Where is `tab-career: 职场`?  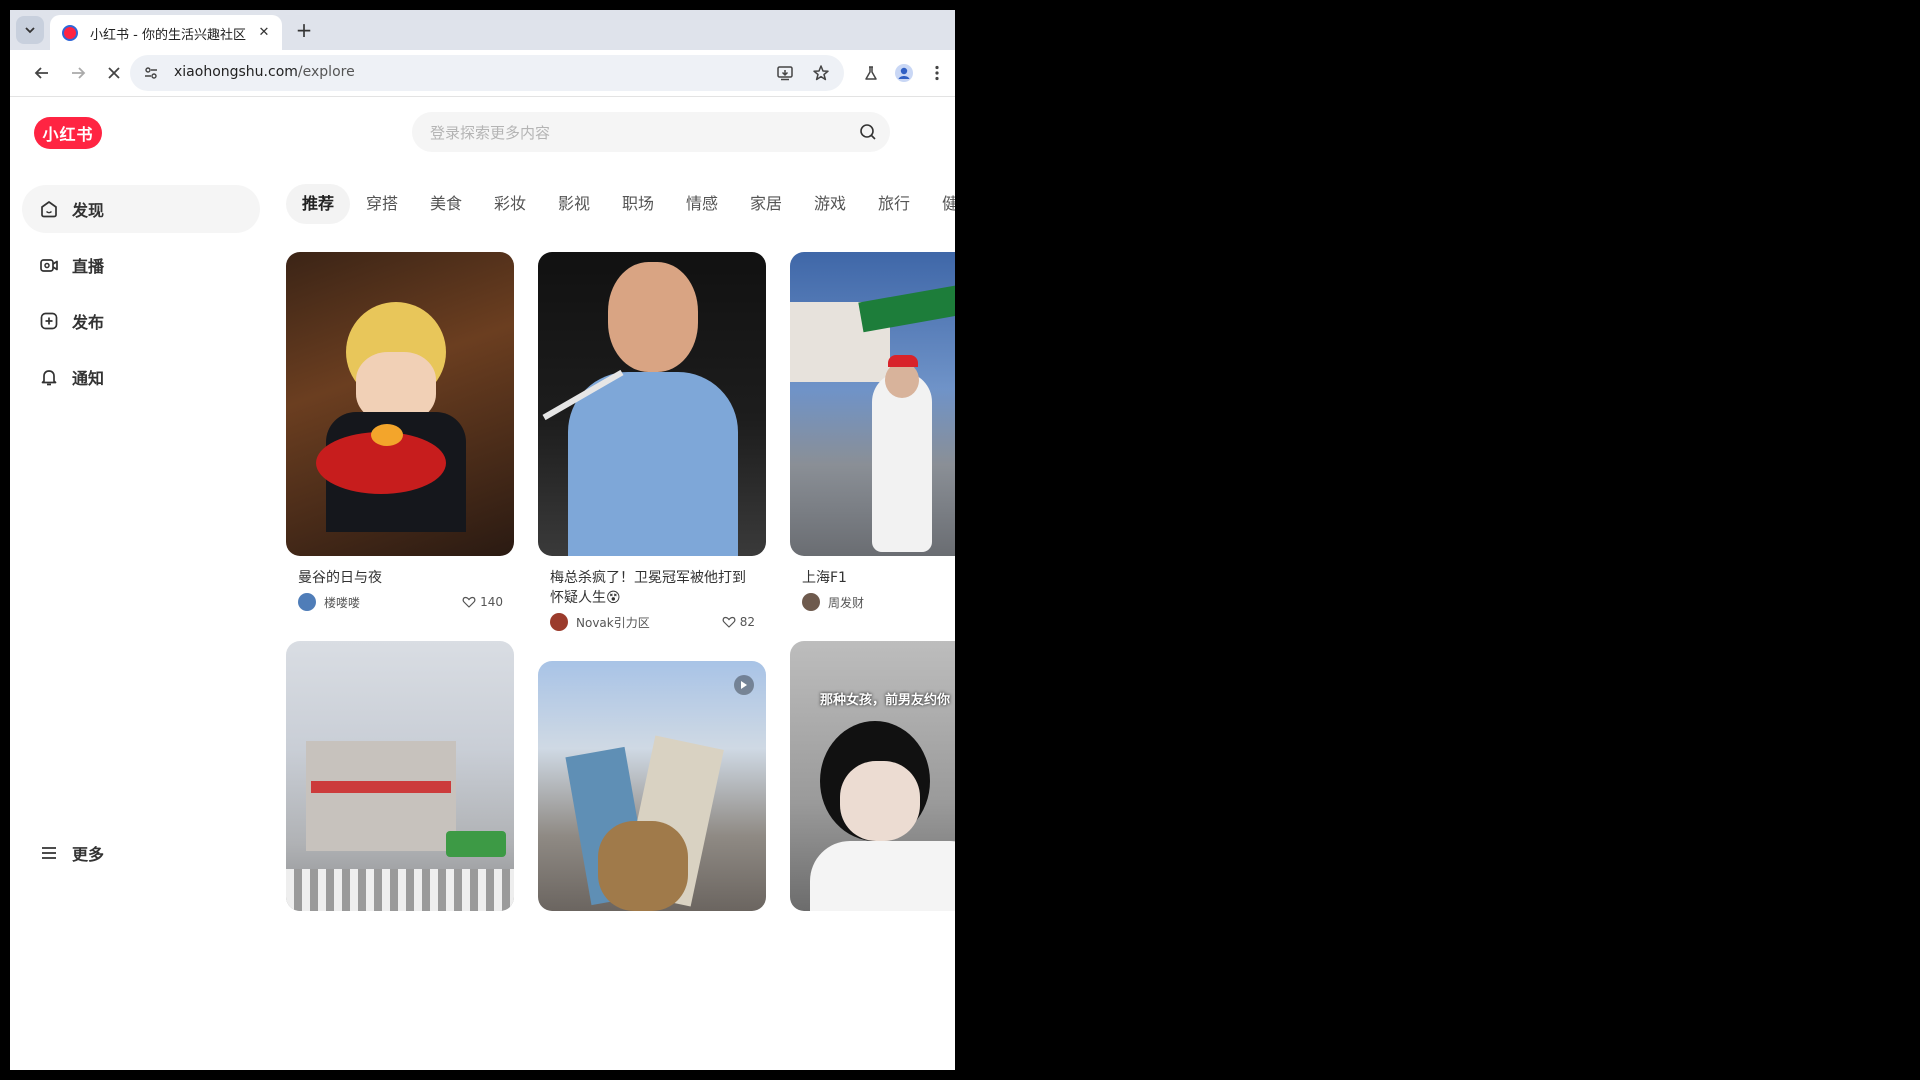 tab-career: 职场 is located at coordinates (638, 204).